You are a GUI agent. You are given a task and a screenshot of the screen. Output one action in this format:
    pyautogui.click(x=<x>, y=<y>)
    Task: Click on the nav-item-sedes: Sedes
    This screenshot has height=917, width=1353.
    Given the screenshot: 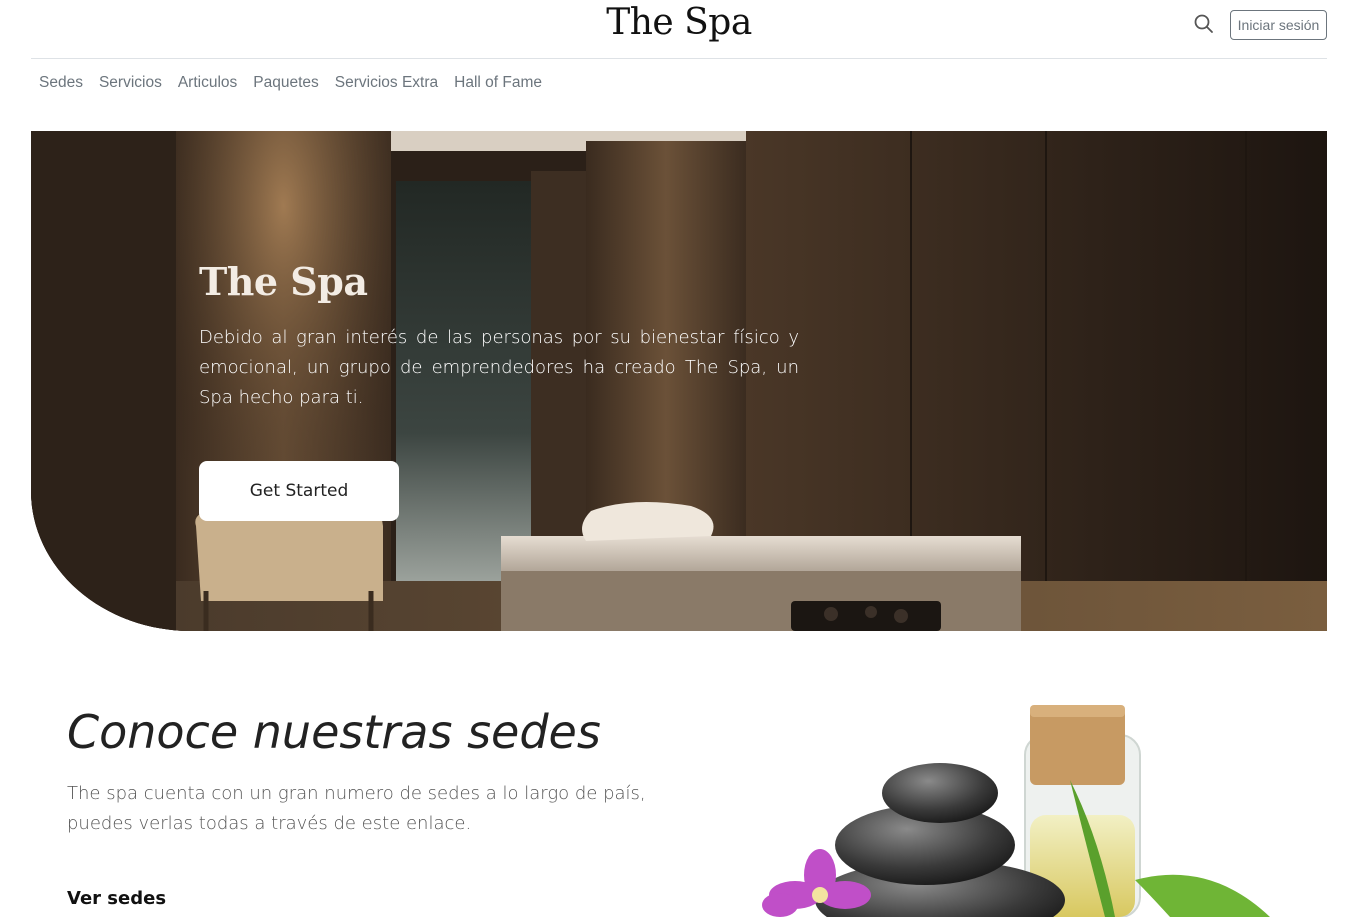 What is the action you would take?
    pyautogui.click(x=61, y=83)
    